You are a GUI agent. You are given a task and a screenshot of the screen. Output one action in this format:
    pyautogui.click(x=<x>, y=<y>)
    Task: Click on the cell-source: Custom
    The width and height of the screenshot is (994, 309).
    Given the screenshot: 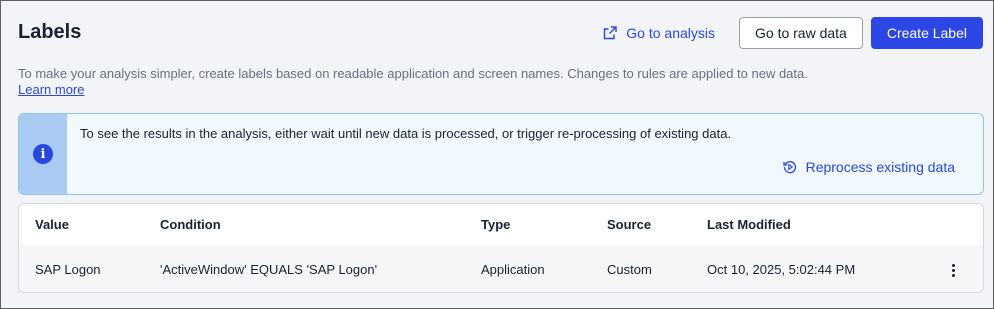 What is the action you would take?
    pyautogui.click(x=629, y=269)
    